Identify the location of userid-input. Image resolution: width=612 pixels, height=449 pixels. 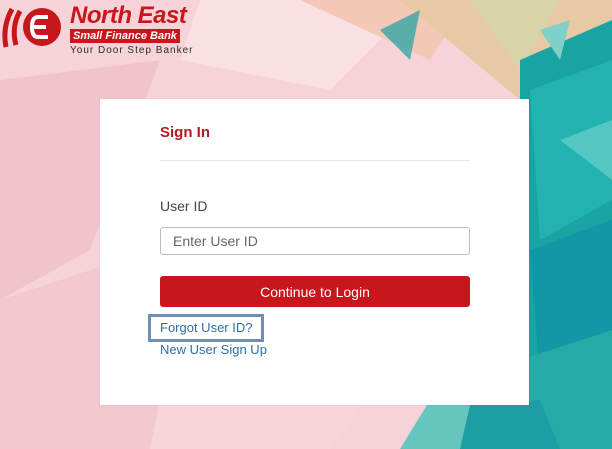
(315, 241).